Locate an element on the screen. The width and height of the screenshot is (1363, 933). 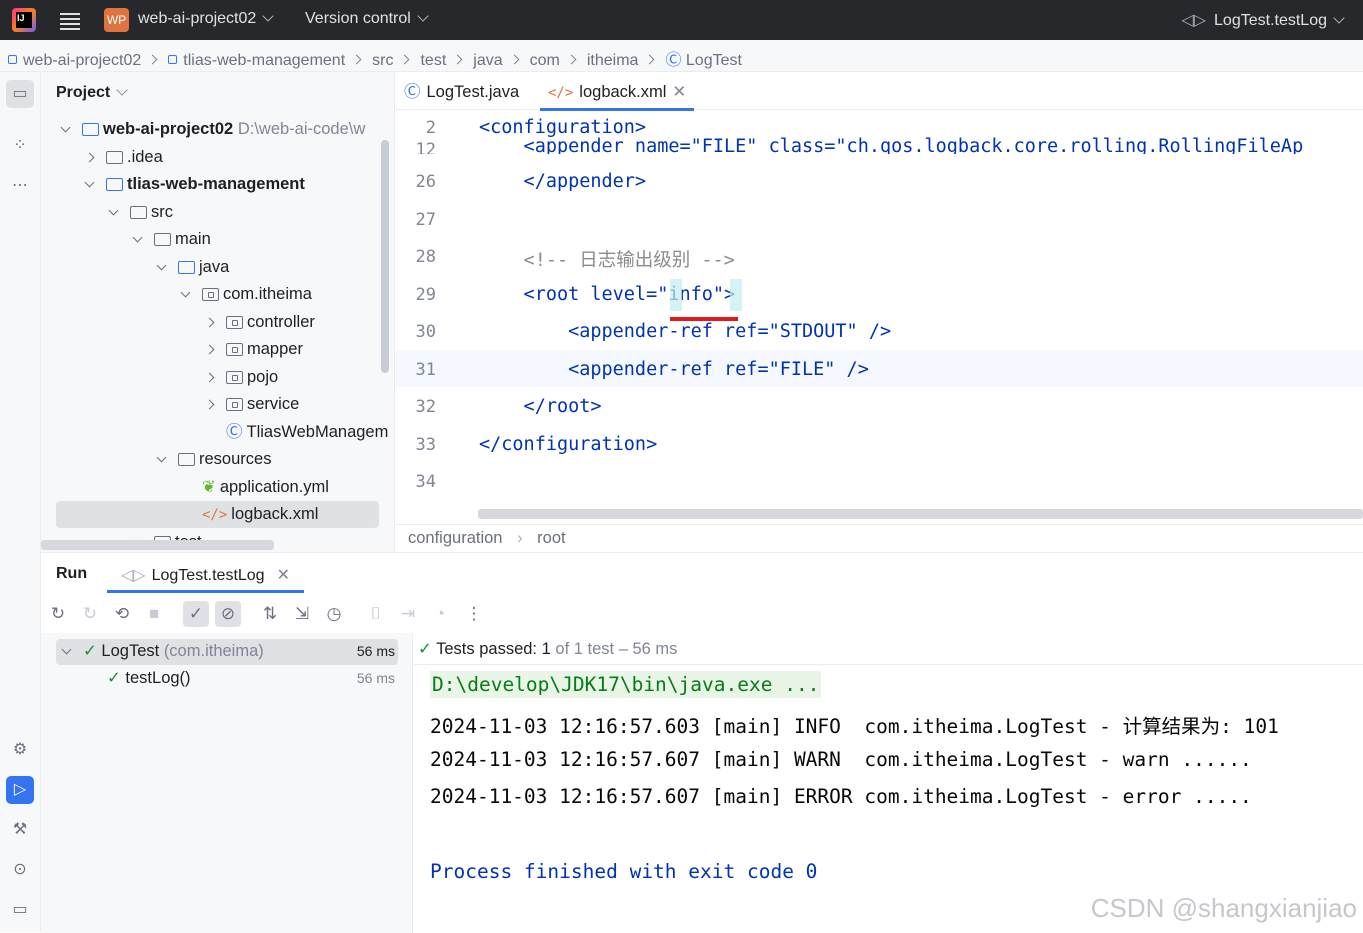
main-menu-icon is located at coordinates (70, 20).